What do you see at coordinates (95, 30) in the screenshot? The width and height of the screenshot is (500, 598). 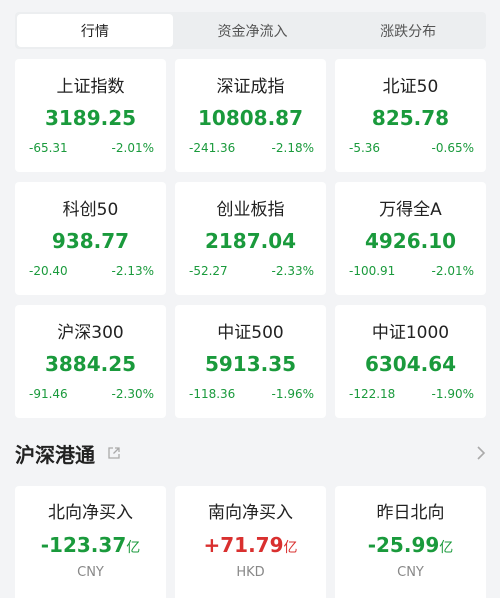 I see `tab-market: 行情` at bounding box center [95, 30].